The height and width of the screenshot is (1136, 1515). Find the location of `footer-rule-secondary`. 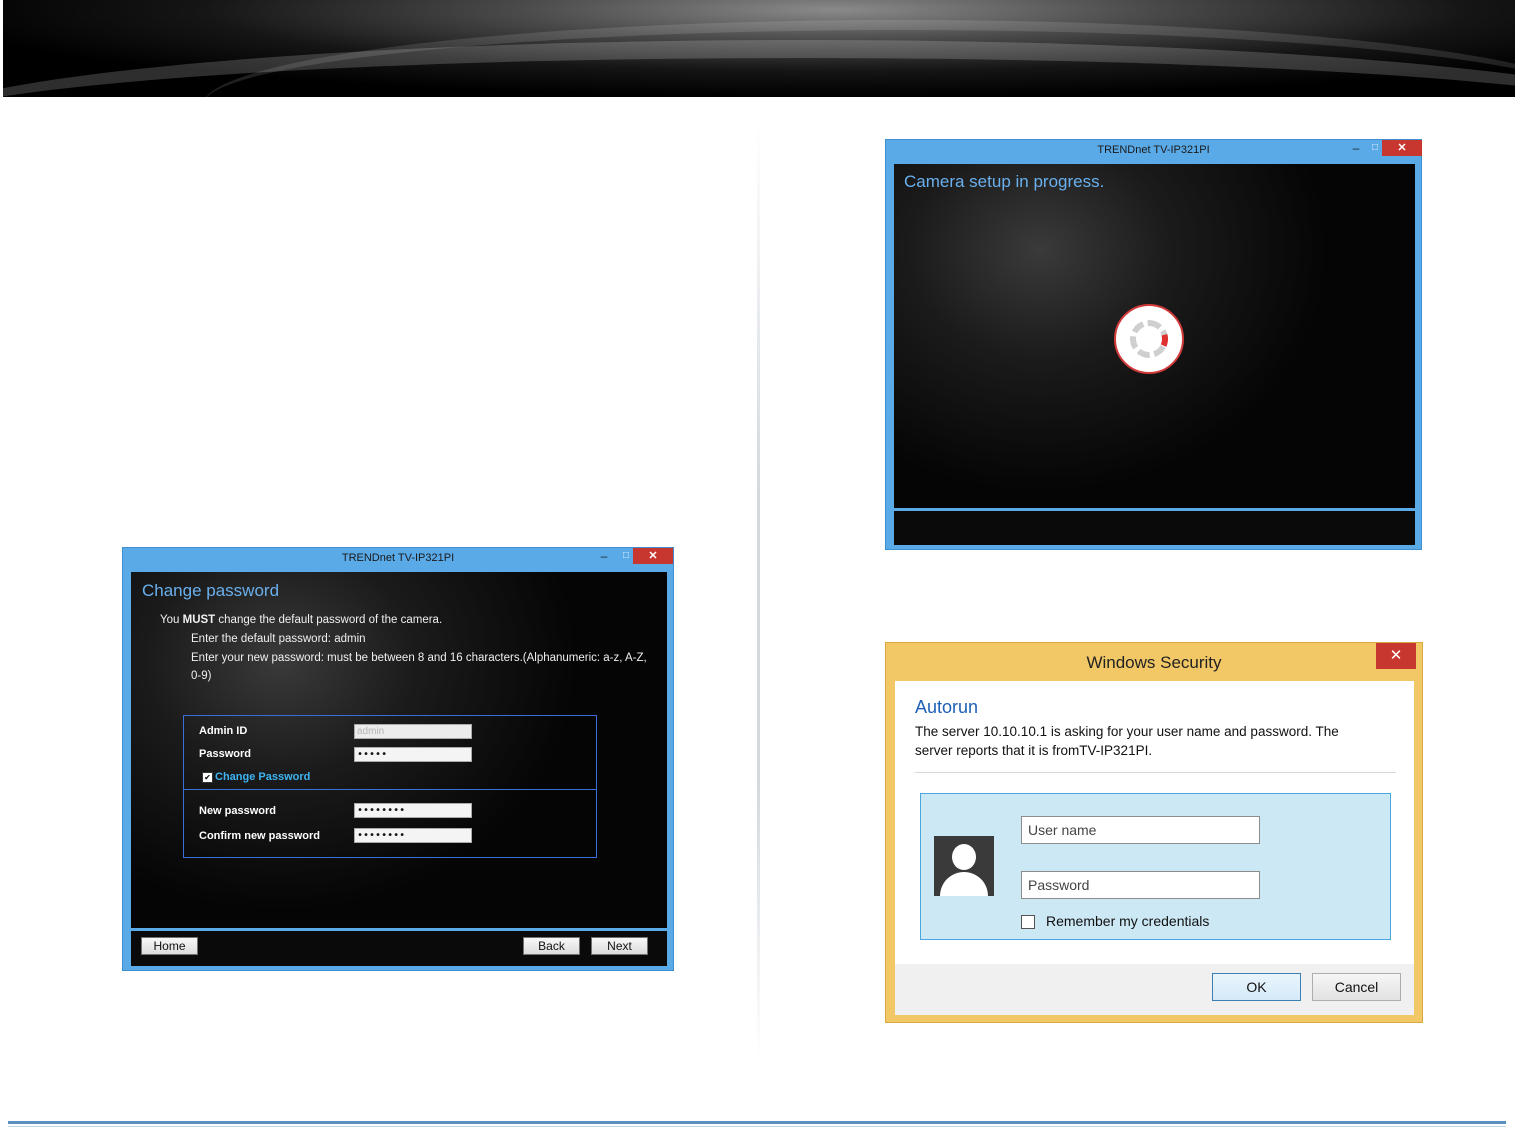

footer-rule-secondary is located at coordinates (757, 1126).